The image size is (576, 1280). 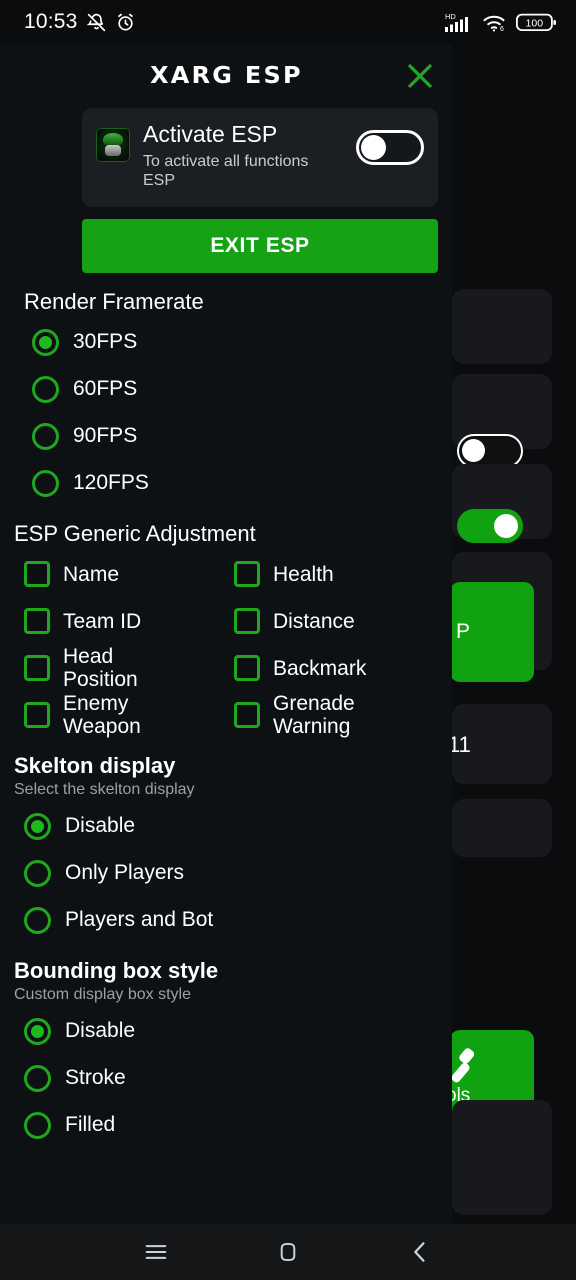 I want to click on checkbox-row-enemy-weapon: Enemy Weapon, so click(x=126, y=715).